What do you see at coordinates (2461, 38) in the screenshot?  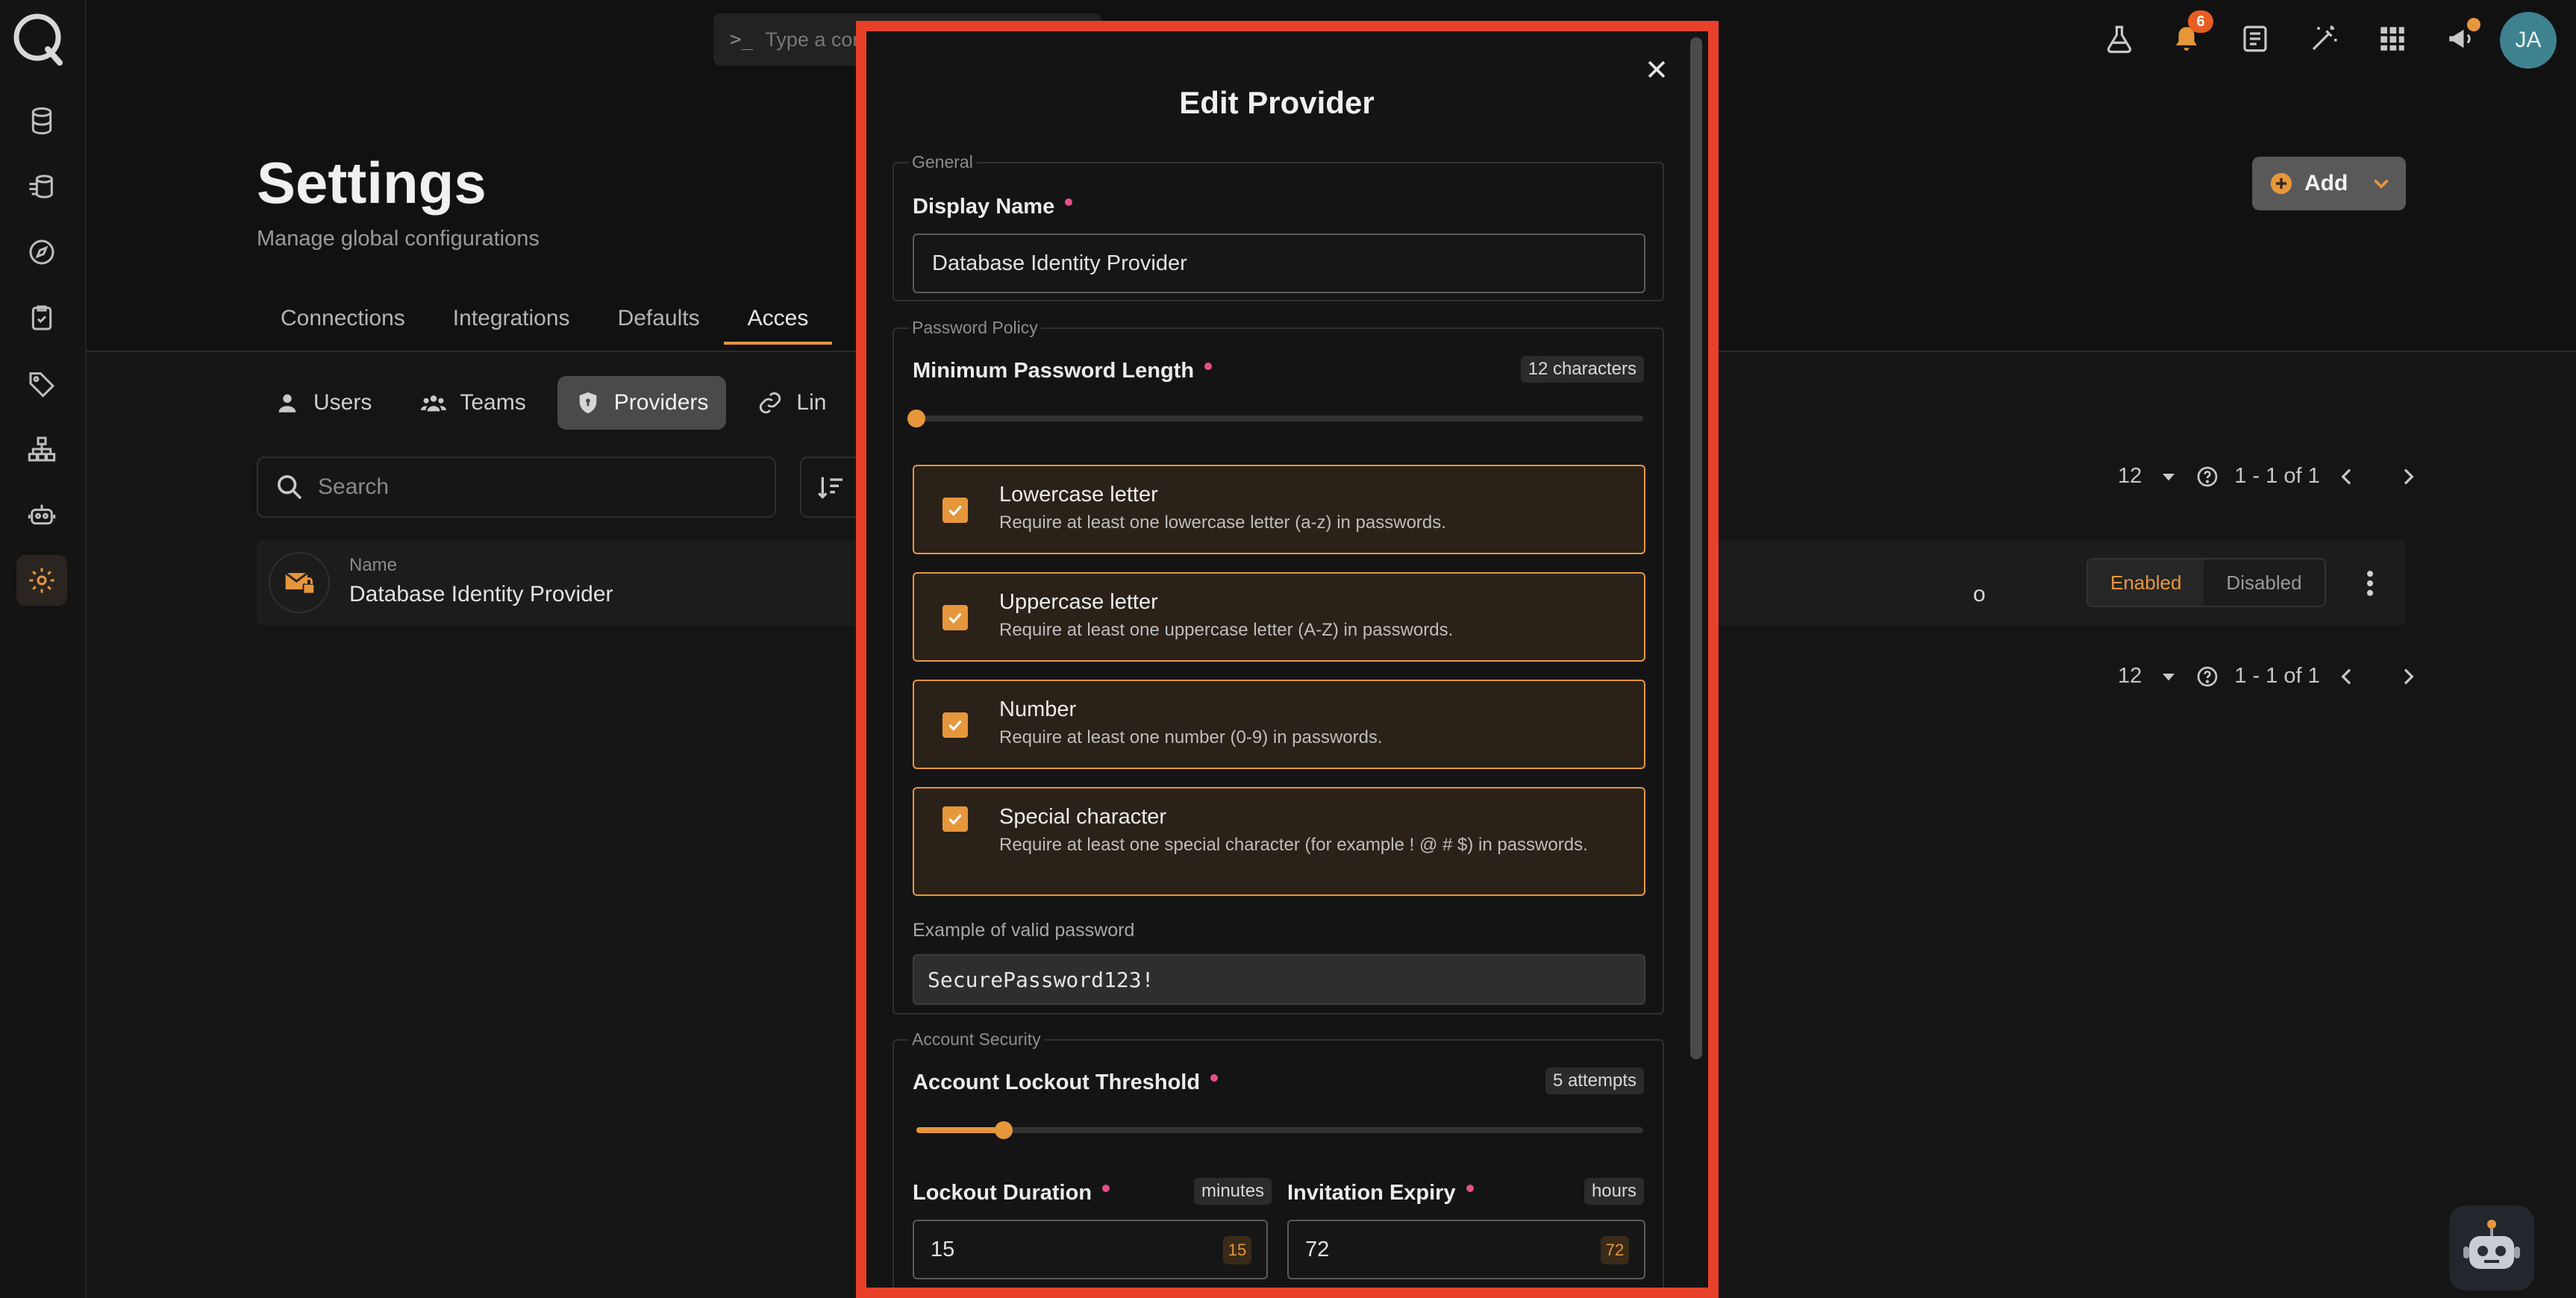 I see `megaphone-icon` at bounding box center [2461, 38].